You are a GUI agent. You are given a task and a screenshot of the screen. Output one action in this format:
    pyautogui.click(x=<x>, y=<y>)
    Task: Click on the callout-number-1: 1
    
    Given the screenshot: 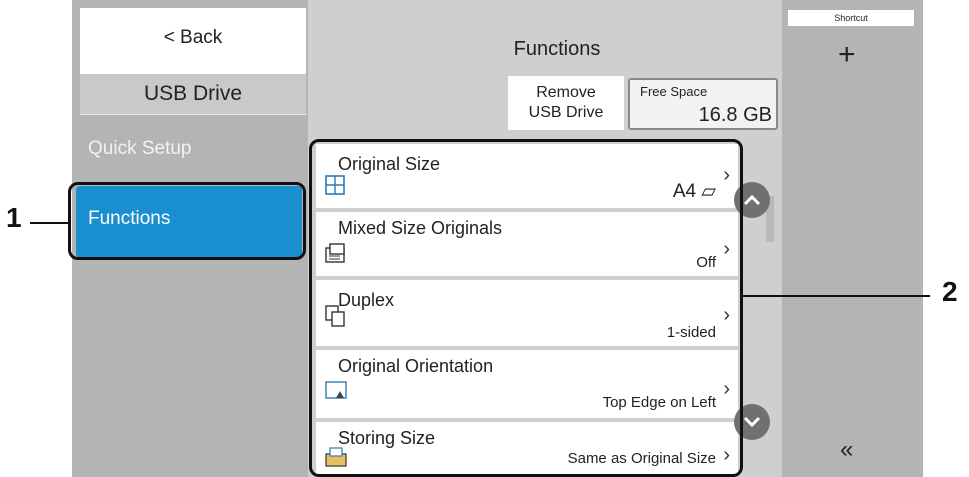 What is the action you would take?
    pyautogui.click(x=14, y=217)
    